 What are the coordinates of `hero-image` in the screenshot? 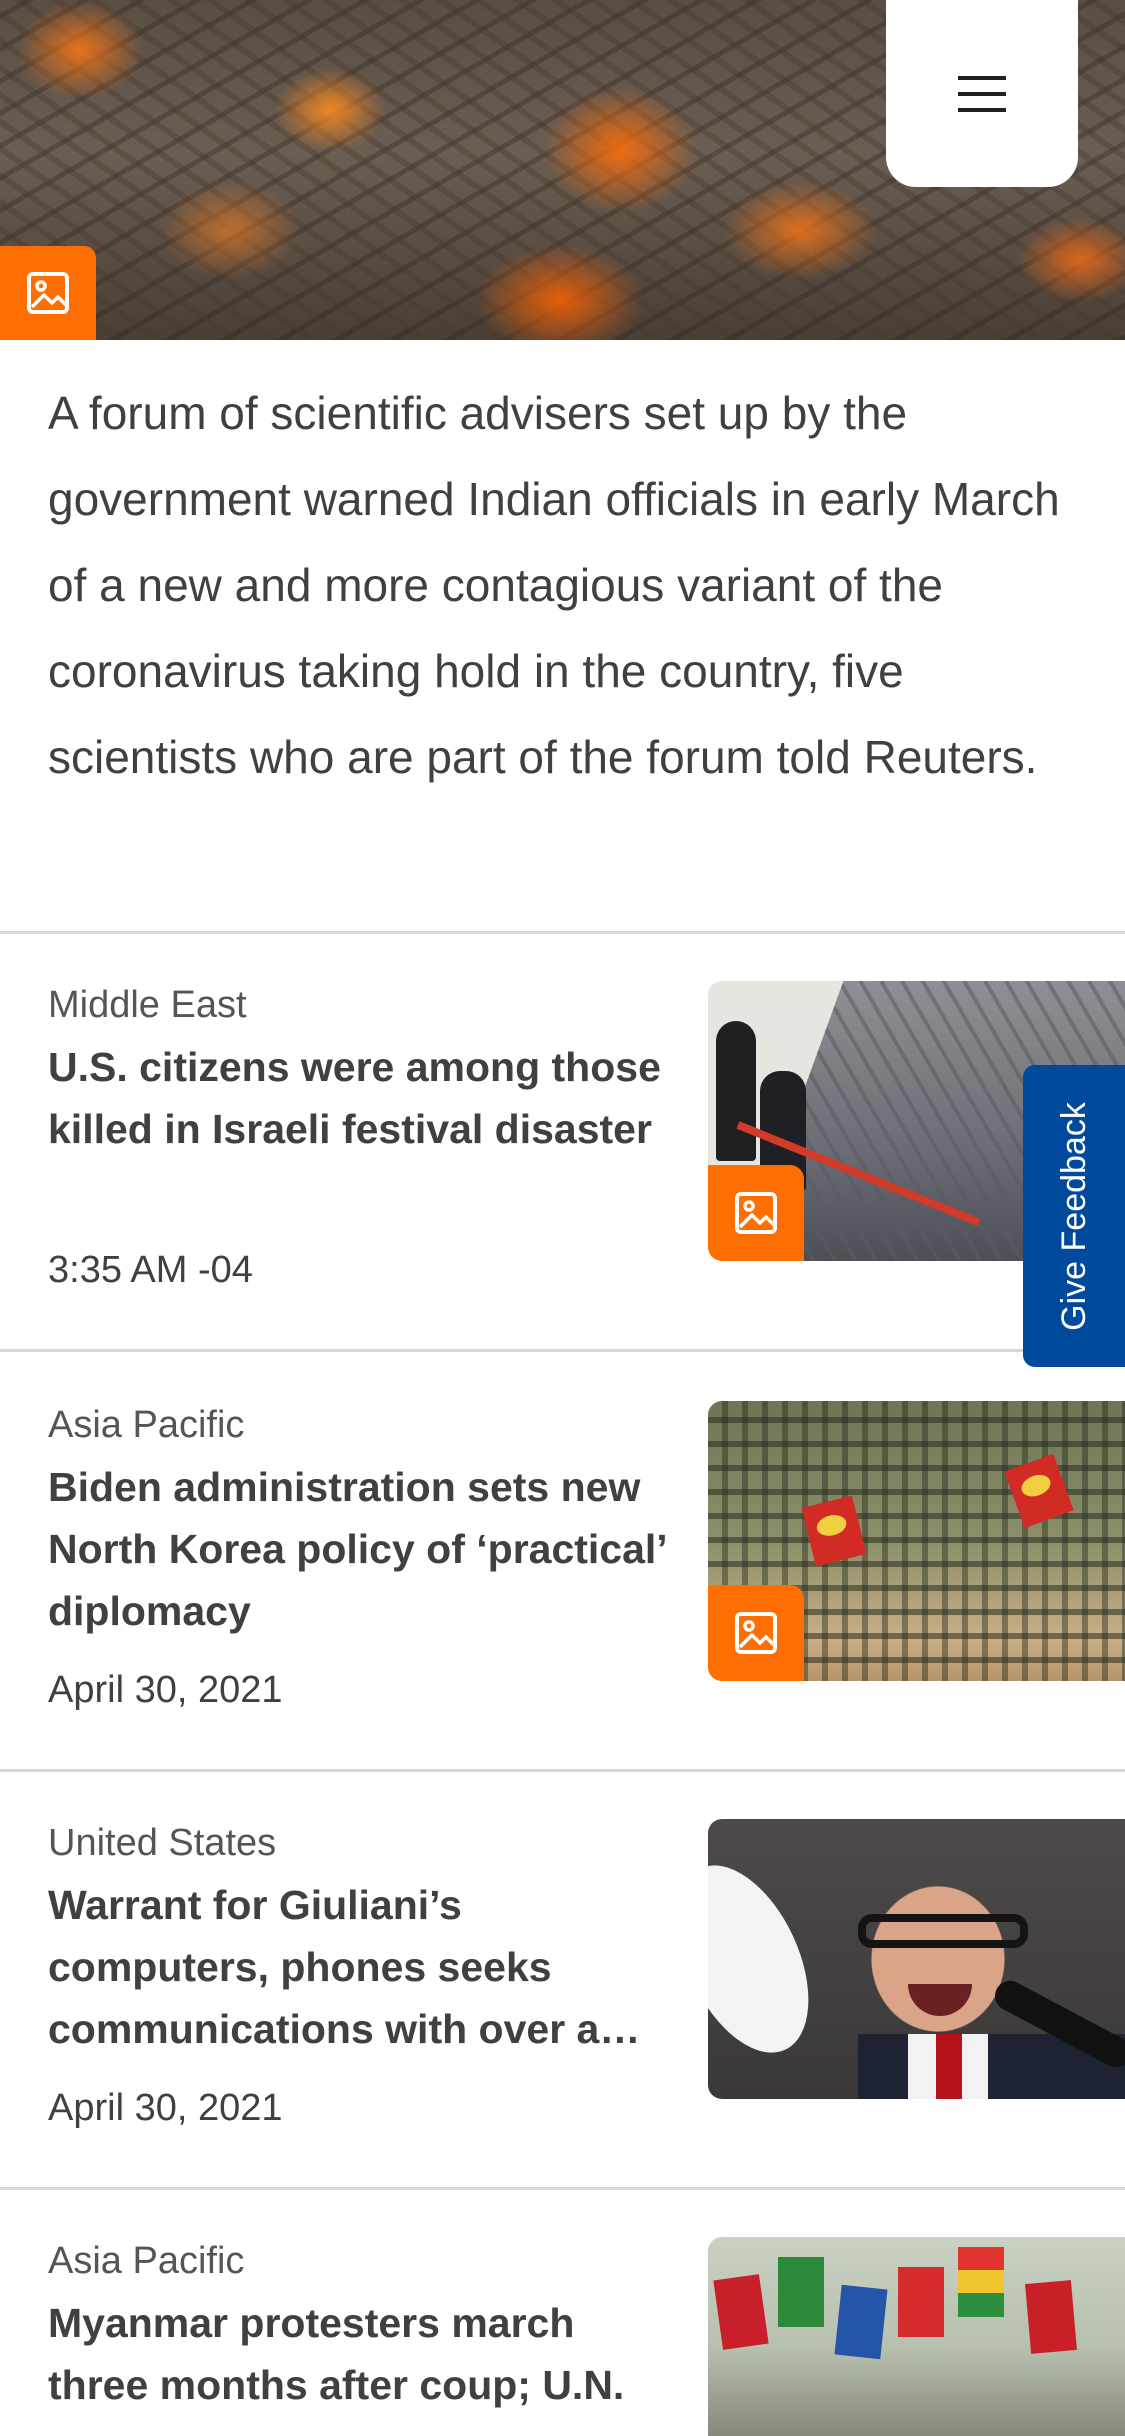 It's located at (562, 170).